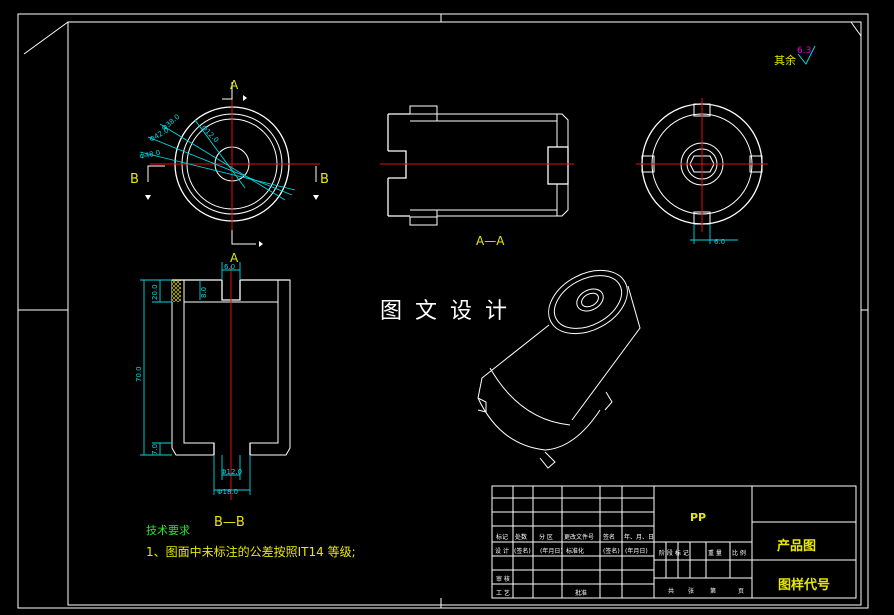 Image resolution: width=894 pixels, height=615 pixels. I want to click on tech-req-title: 技术要求, so click(168, 530).